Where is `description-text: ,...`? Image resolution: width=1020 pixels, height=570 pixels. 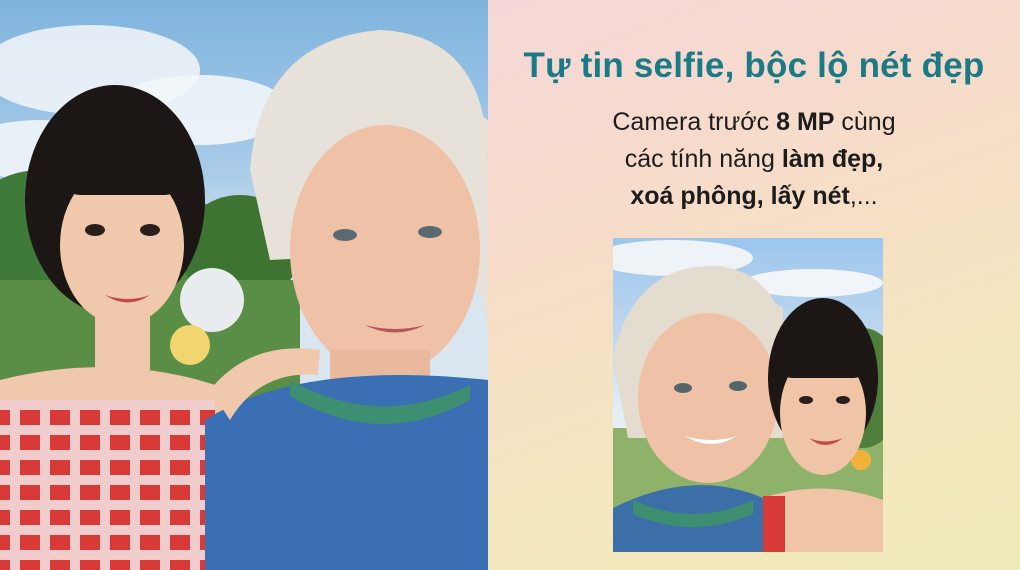
description-text: ,... is located at coordinates (863, 196).